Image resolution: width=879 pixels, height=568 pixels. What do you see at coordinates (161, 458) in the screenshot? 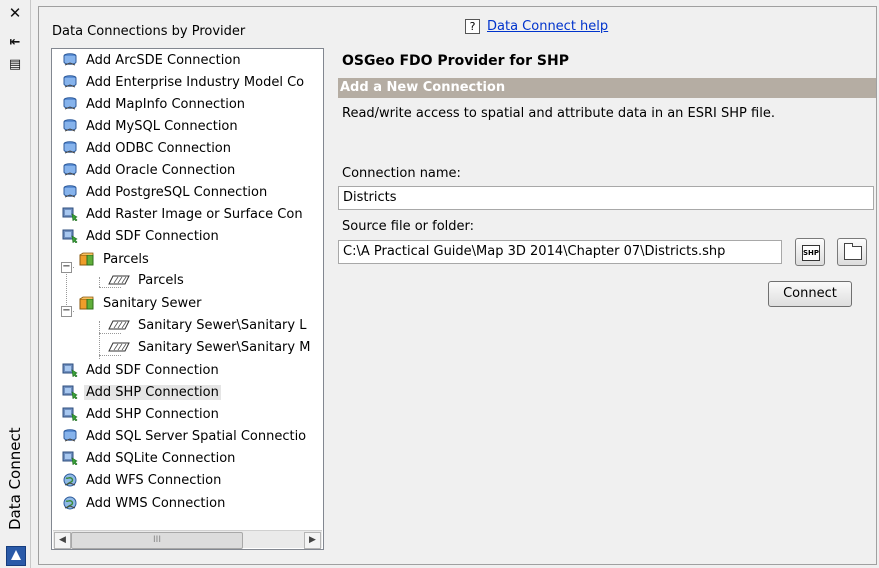
I see `tree-item-label: Add SQLite Connection` at bounding box center [161, 458].